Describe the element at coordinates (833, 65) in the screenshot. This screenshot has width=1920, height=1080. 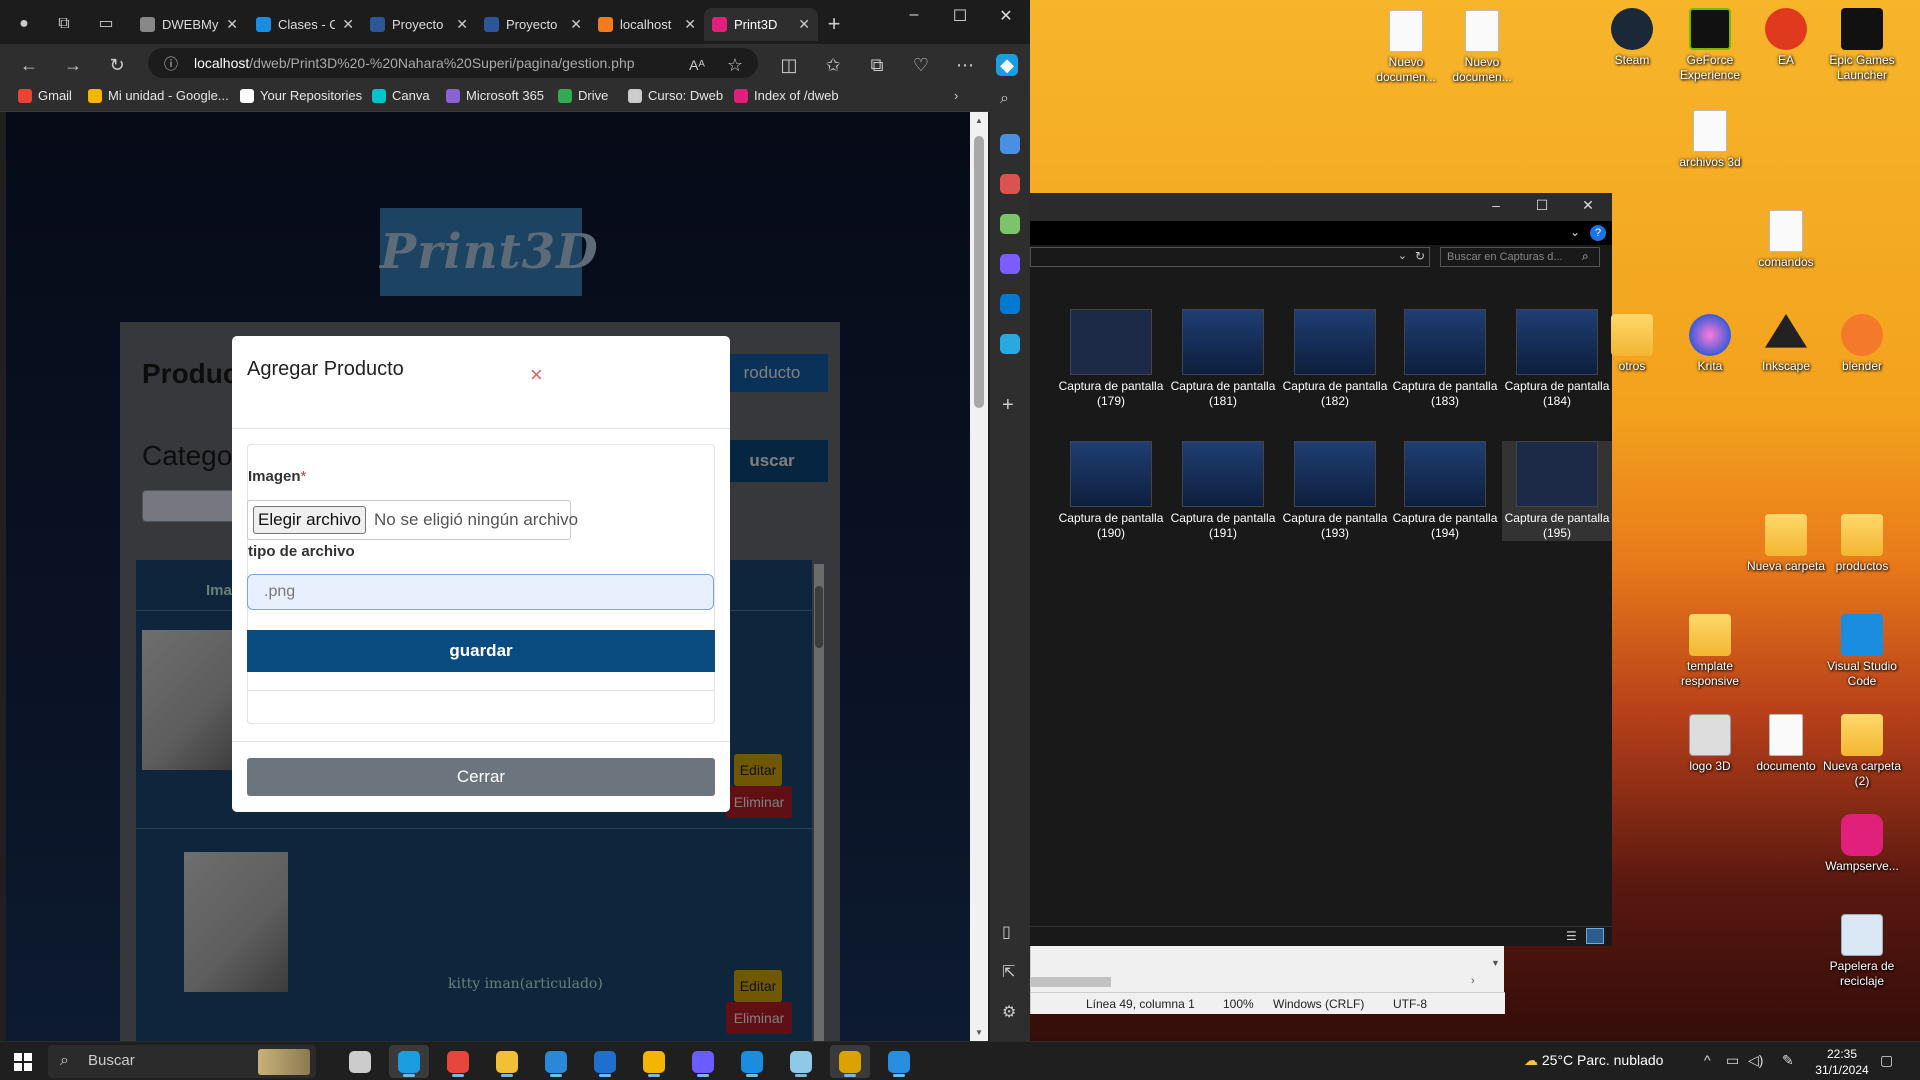
I see `favorites-icon: ✩` at that location.